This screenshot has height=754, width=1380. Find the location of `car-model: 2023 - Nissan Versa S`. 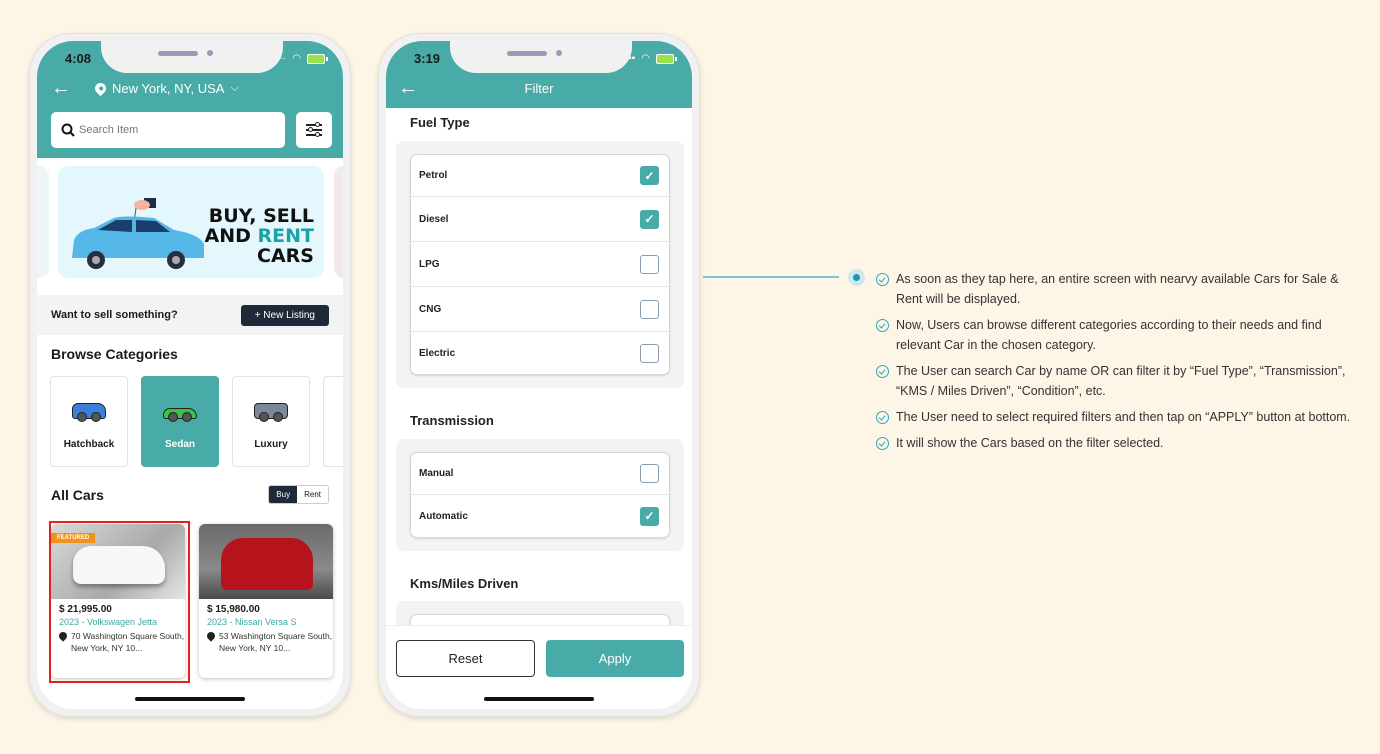

car-model: 2023 - Nissan Versa S is located at coordinates (252, 622).